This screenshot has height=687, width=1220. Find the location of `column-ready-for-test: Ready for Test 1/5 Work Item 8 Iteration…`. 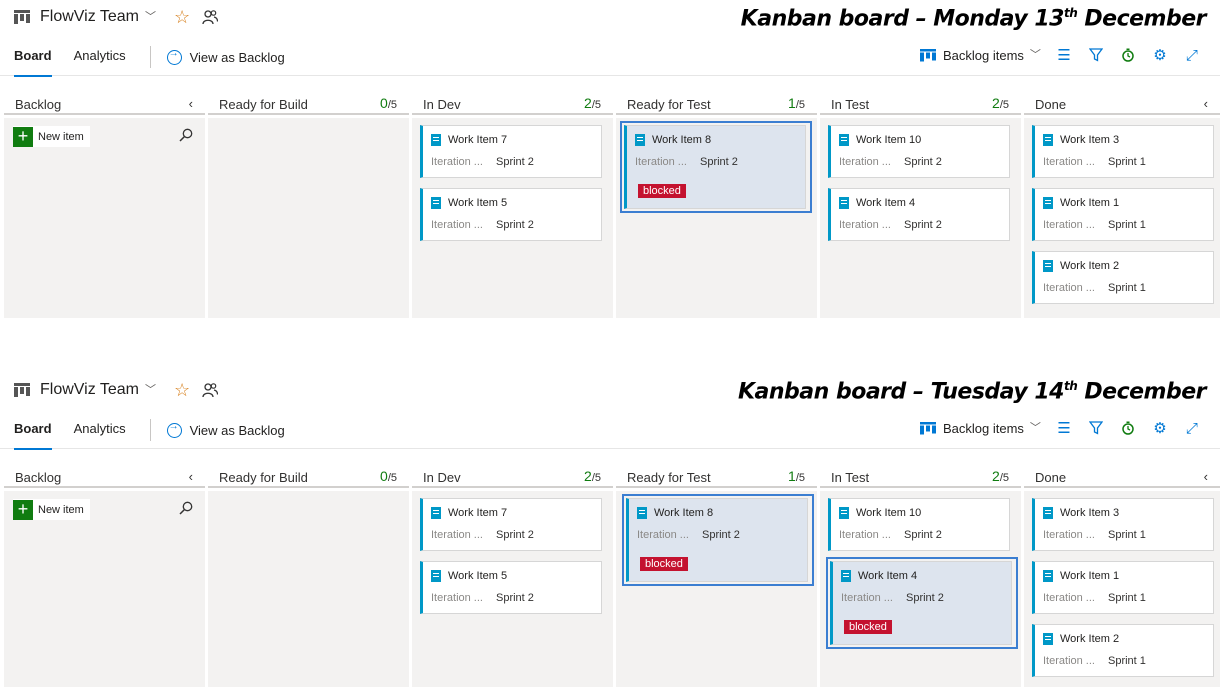

column-ready-for-test: Ready for Test 1/5 Work Item 8 Iteration… is located at coordinates (716, 203).